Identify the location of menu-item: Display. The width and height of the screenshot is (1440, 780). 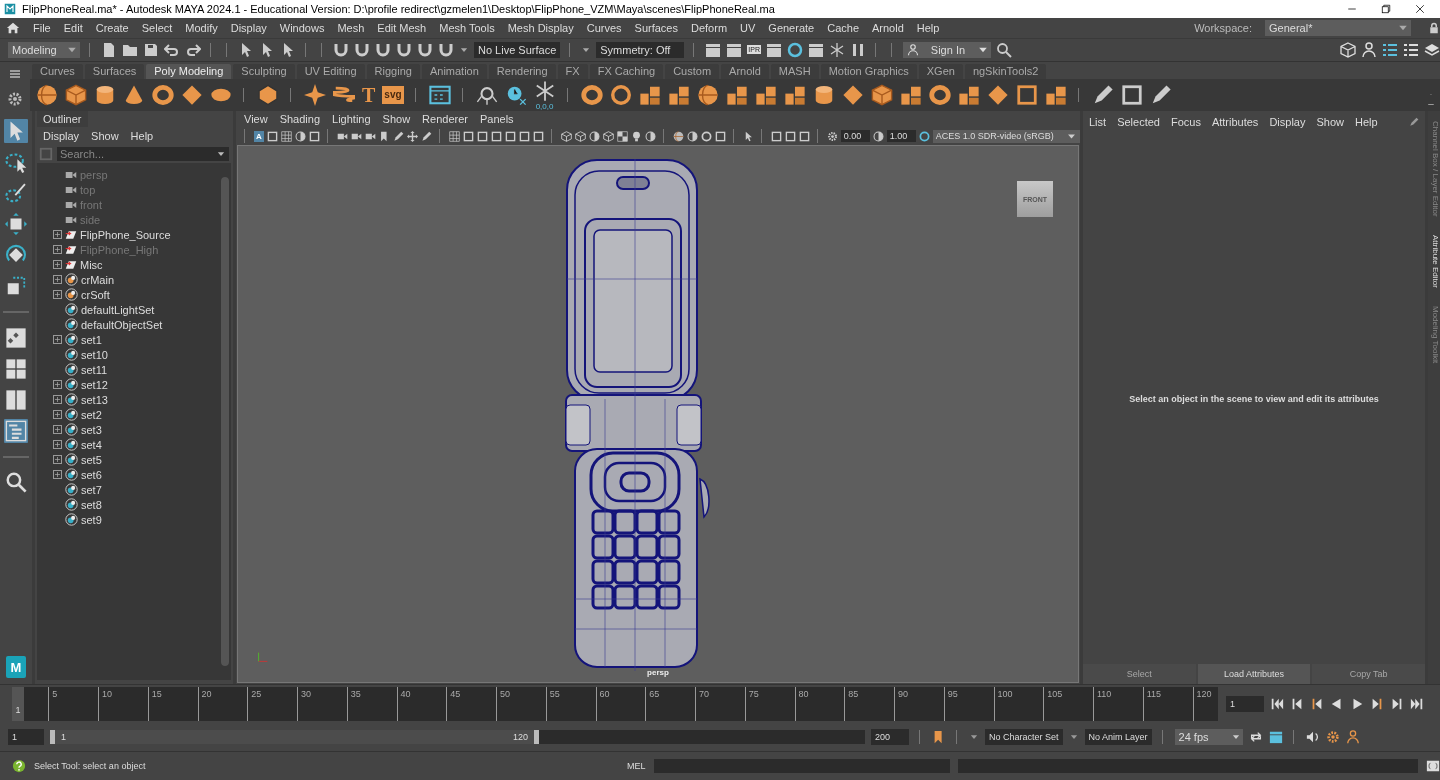
(61, 136).